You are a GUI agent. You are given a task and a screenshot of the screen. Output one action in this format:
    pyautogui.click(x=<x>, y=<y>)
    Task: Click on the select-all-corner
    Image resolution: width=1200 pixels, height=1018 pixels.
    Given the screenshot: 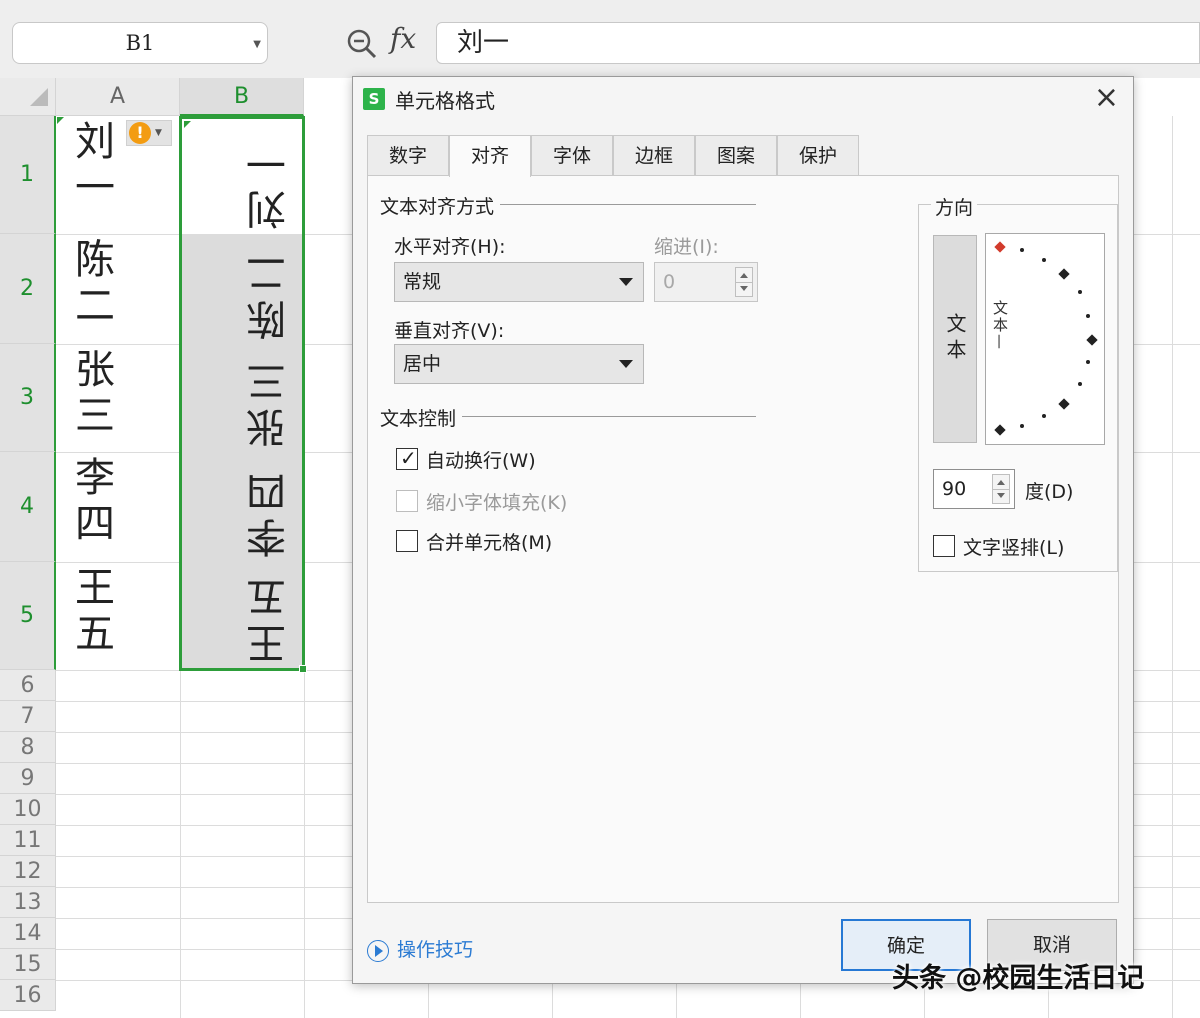 What is the action you would take?
    pyautogui.click(x=28, y=97)
    